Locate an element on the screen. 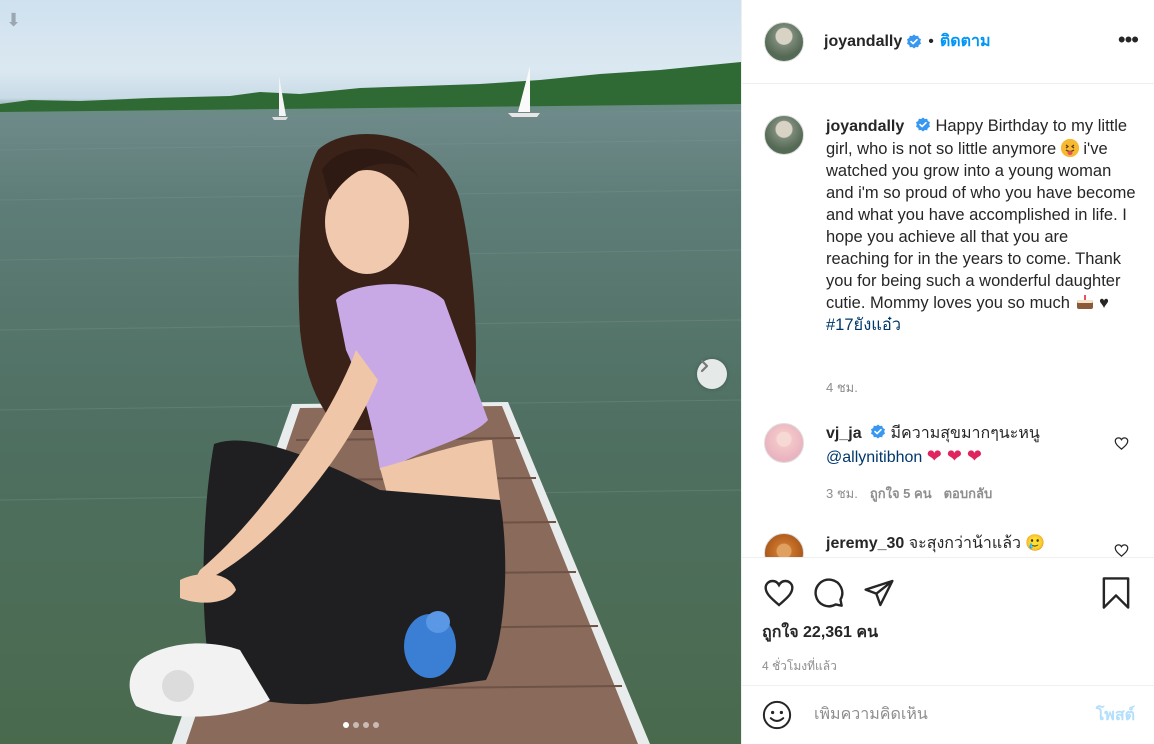 This screenshot has height=744, width=1154. hashtag-link: #17ยังแอ๋ว is located at coordinates (863, 325).